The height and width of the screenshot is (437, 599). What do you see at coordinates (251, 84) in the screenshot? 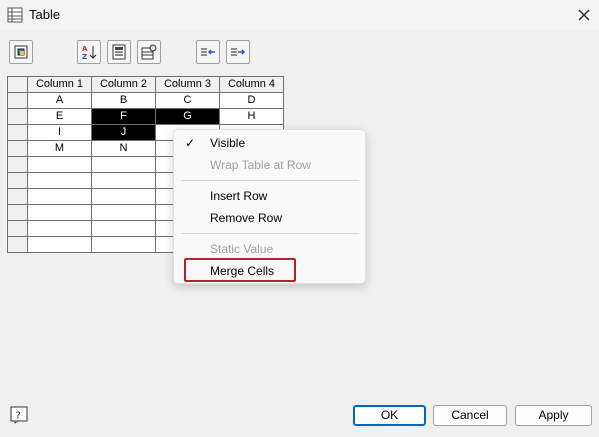
I see `column-header: Column 4` at bounding box center [251, 84].